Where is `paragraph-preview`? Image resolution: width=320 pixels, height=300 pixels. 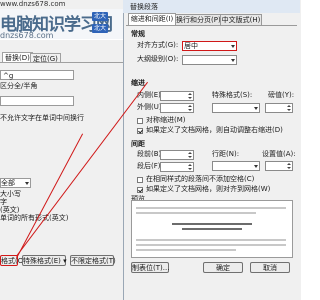 paragraph-preview is located at coordinates (212, 229).